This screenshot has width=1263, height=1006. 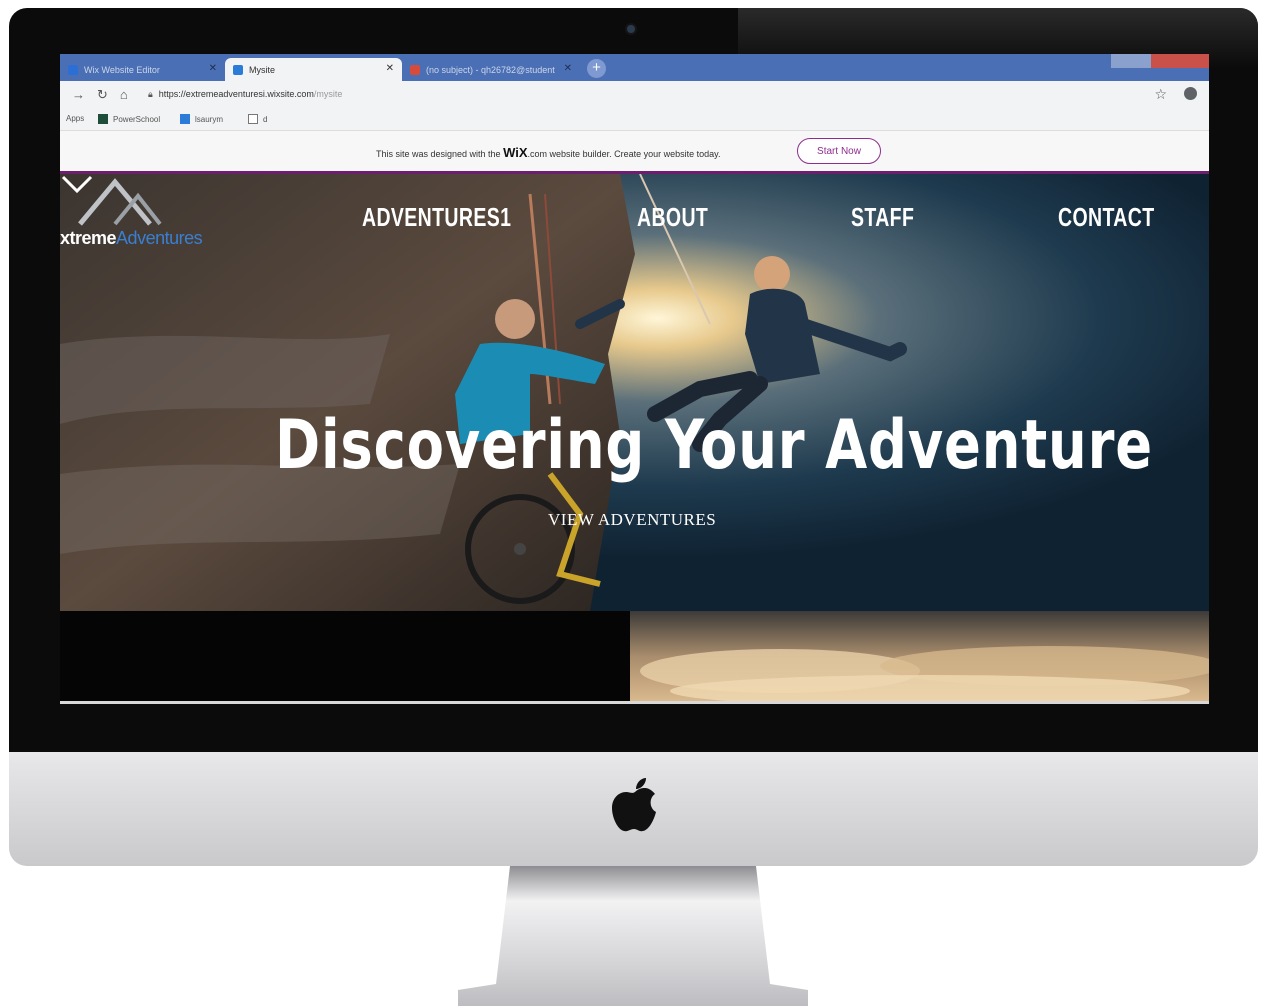 I want to click on nav-adventures: ADVENTURES1, so click(x=436, y=217).